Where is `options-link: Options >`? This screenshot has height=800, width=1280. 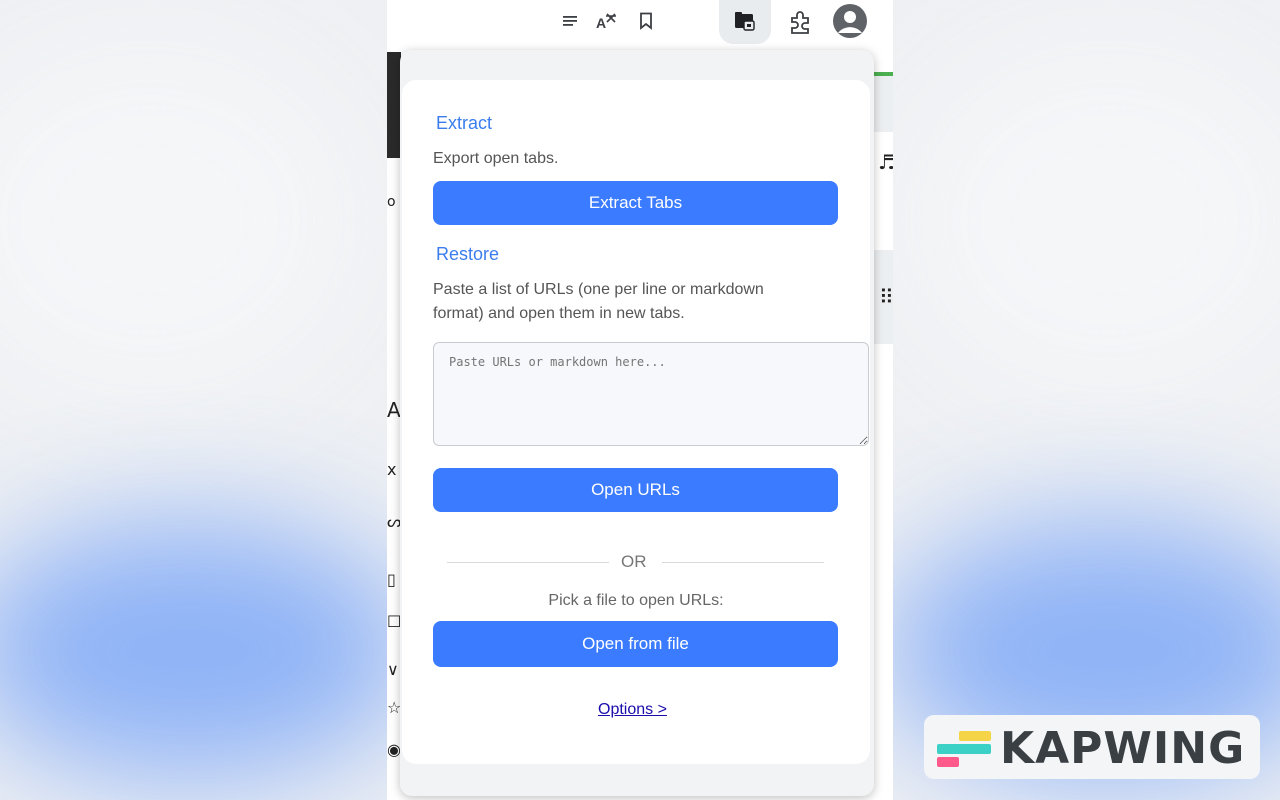 options-link: Options > is located at coordinates (632, 710).